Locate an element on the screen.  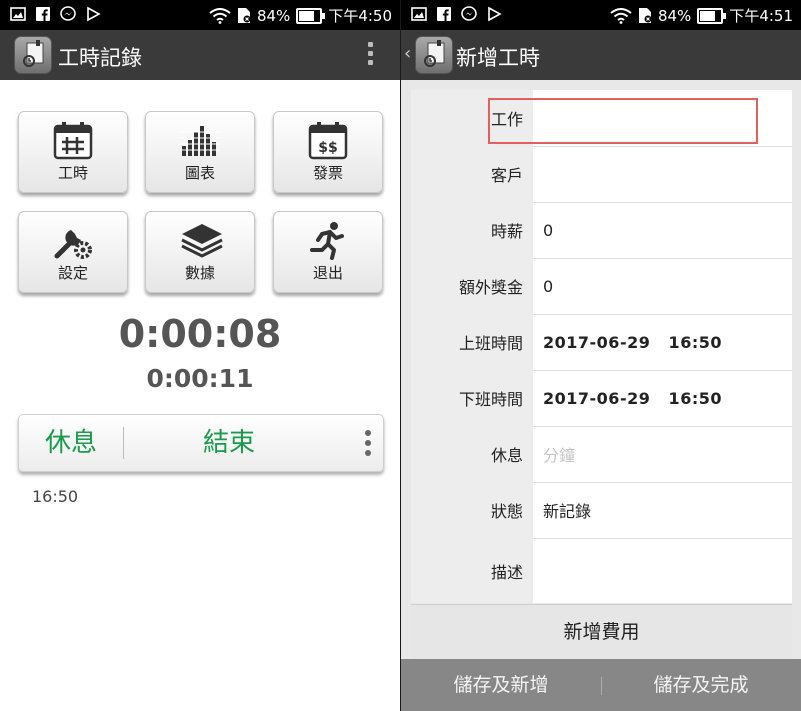
tile-label: 發票 is located at coordinates (327, 173).